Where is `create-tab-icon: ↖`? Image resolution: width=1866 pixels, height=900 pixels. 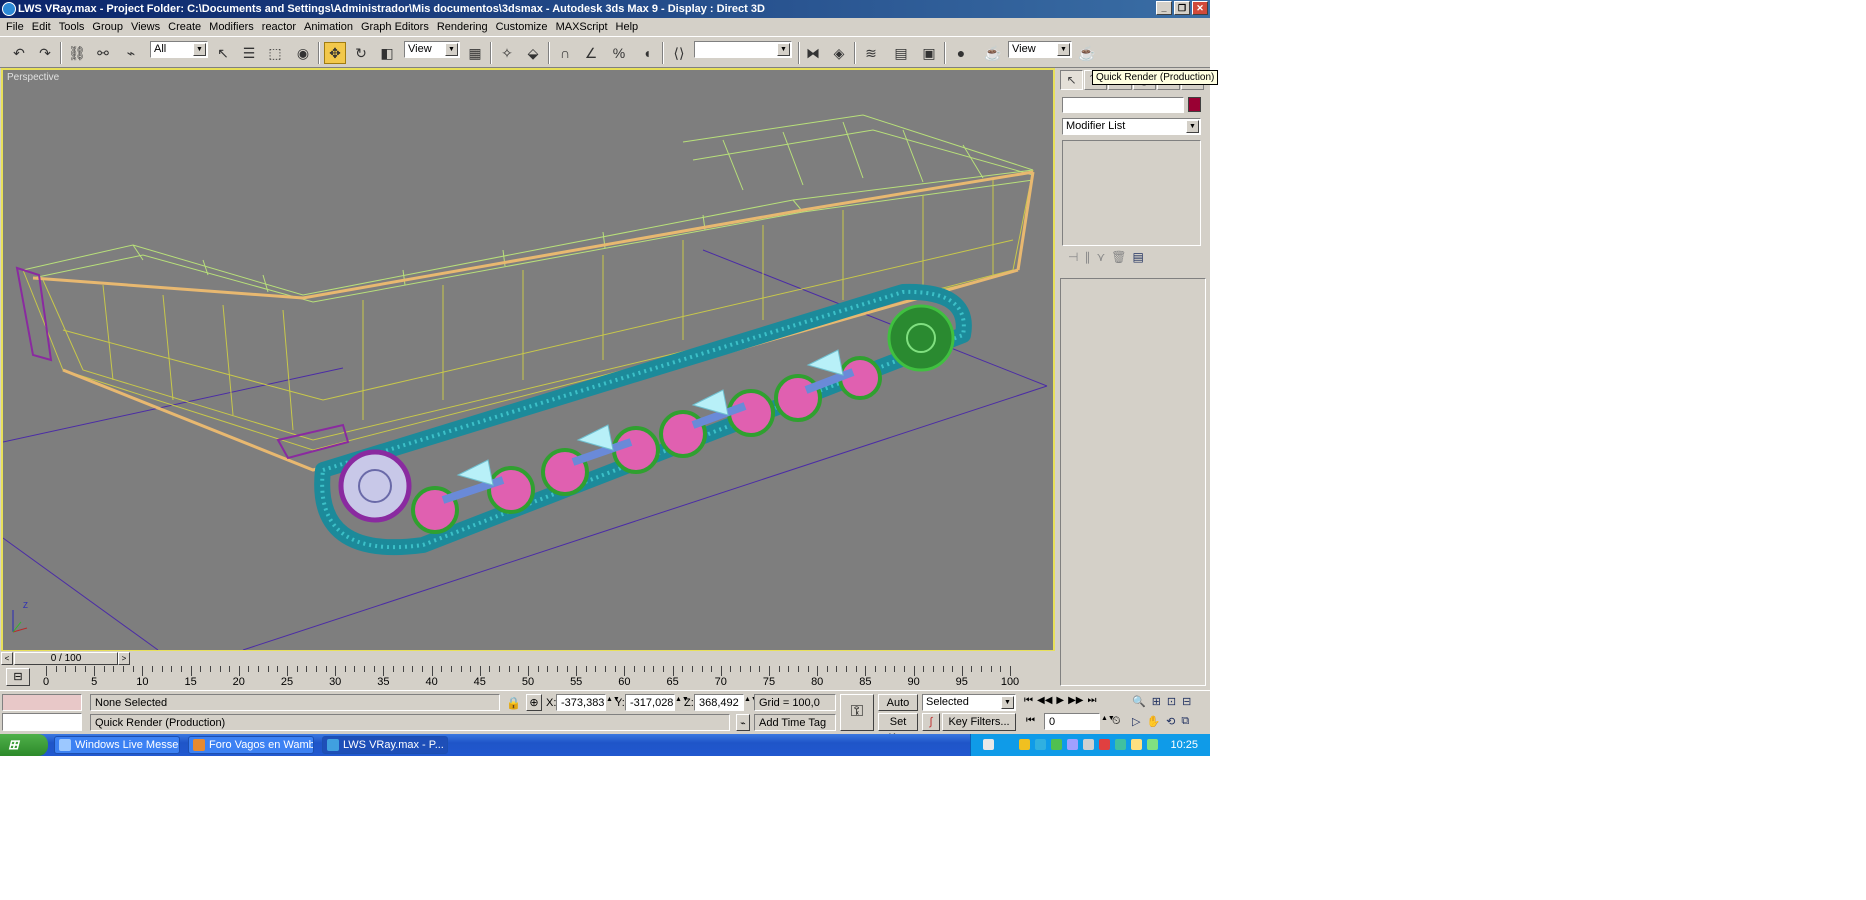
create-tab-icon: ↖ is located at coordinates (1072, 80).